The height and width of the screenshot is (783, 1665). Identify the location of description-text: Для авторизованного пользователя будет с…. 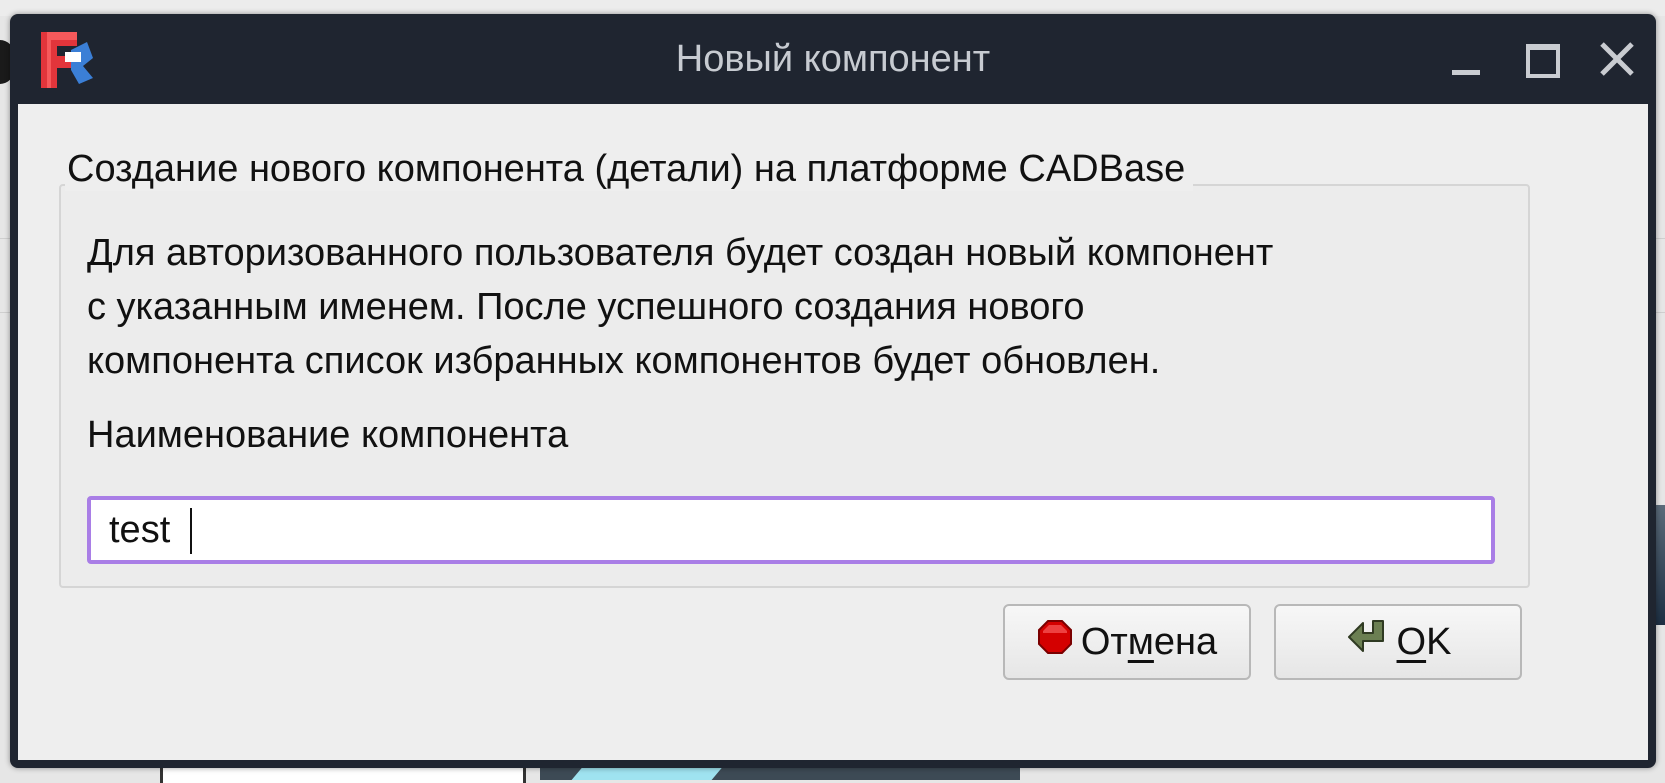
(680, 307).